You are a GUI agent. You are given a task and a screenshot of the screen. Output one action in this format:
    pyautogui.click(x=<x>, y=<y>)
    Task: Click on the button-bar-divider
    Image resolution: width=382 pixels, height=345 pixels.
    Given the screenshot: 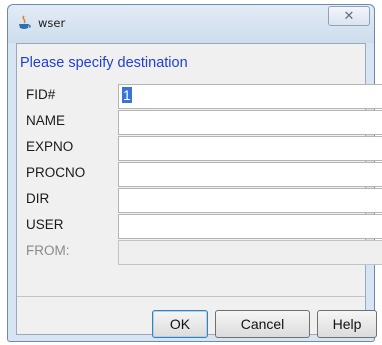 What is the action you would take?
    pyautogui.click(x=191, y=296)
    